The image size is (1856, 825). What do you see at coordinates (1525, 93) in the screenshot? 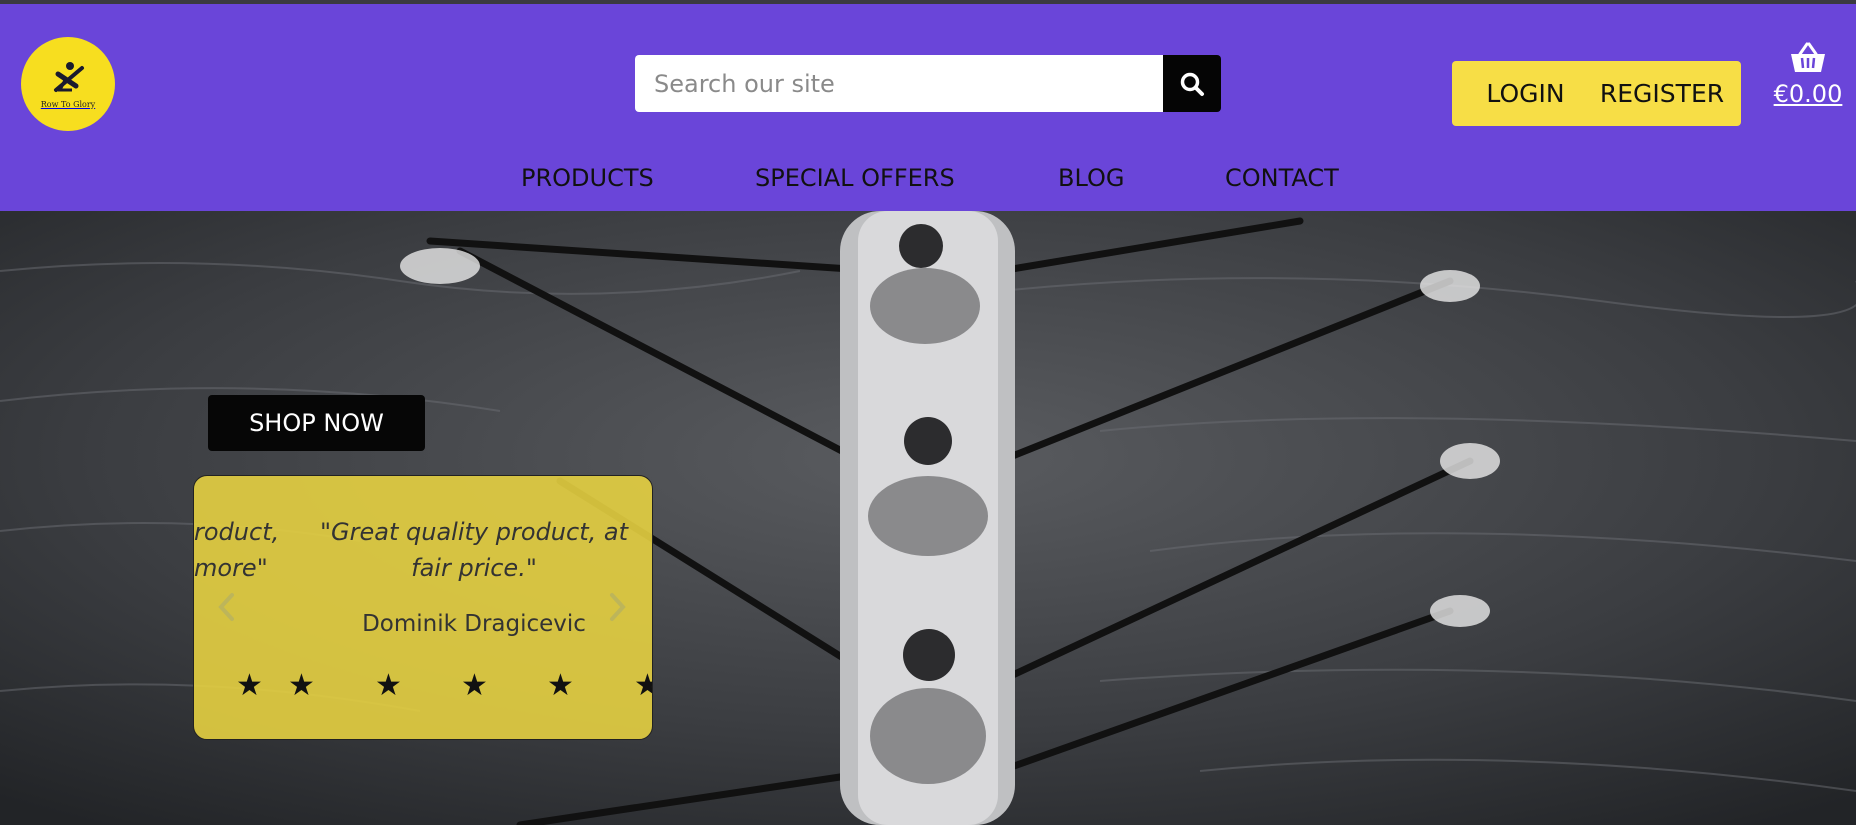
I see `login-button: LOGIN` at bounding box center [1525, 93].